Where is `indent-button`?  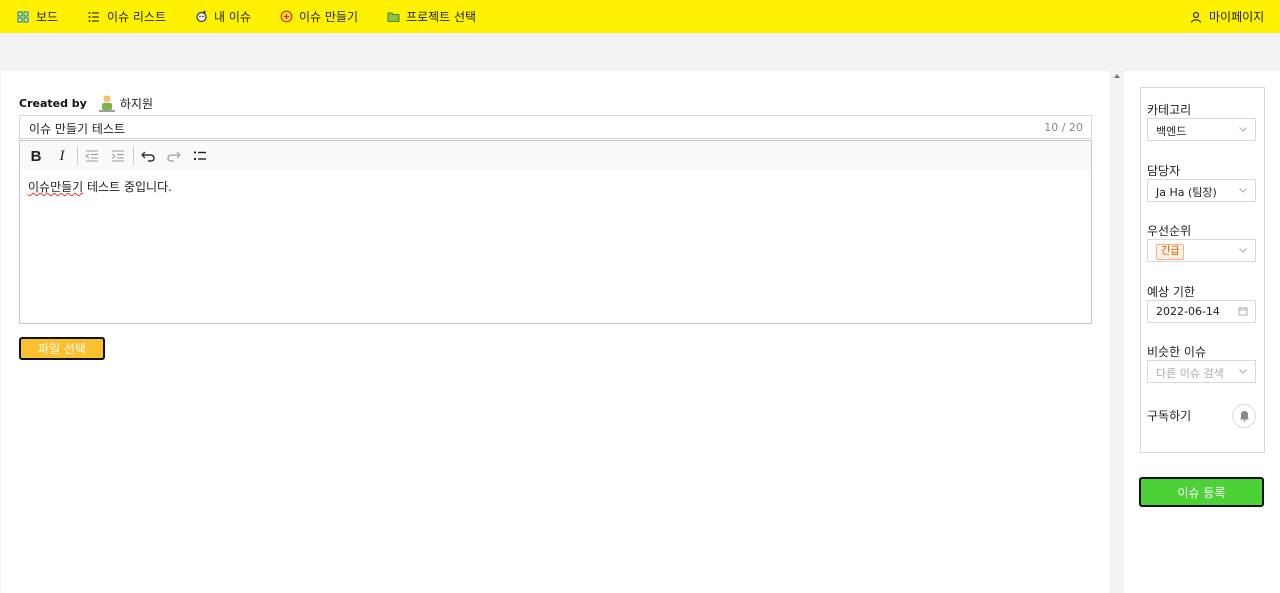
indent-button is located at coordinates (118, 156).